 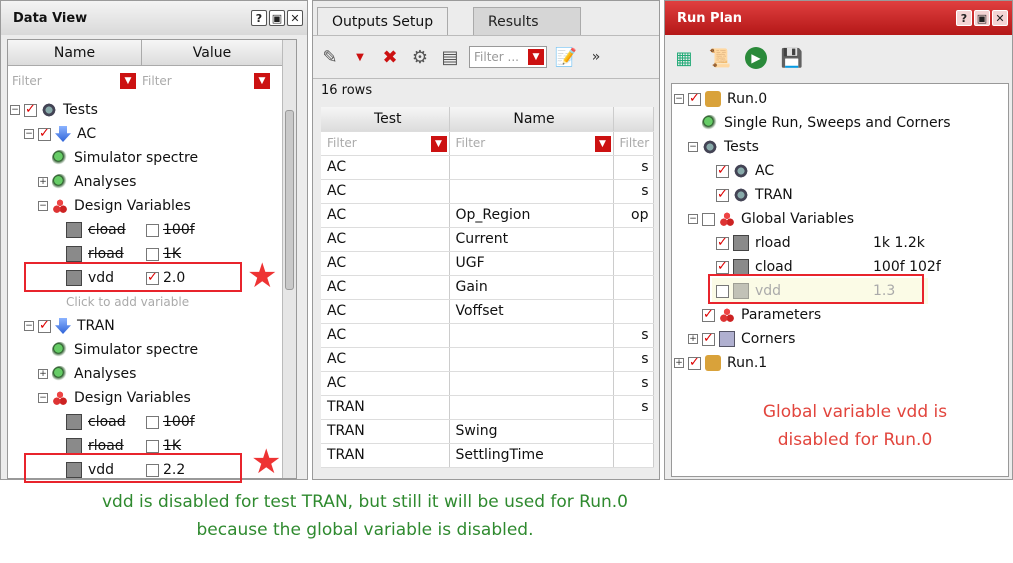 What do you see at coordinates (64, 81) in the screenshot?
I see `name-filter-input: Filter` at bounding box center [64, 81].